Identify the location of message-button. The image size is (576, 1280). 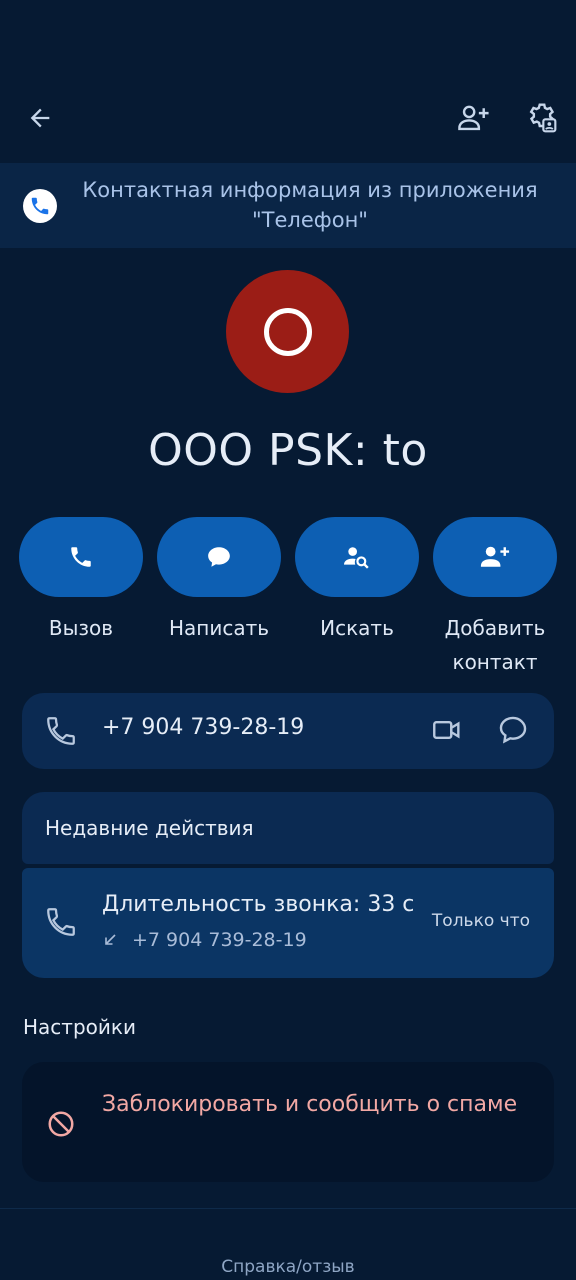
(219, 557).